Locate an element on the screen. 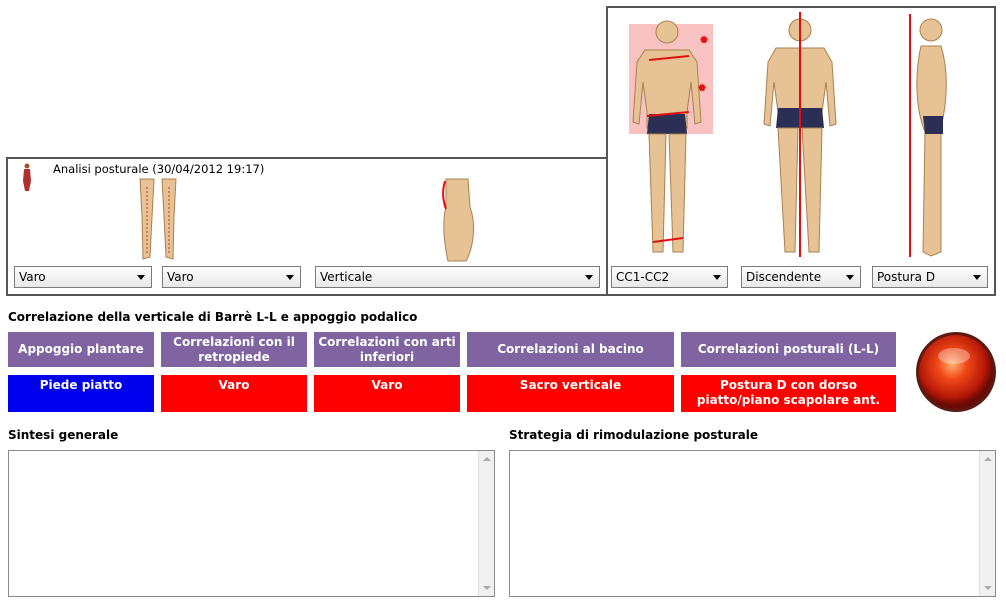 Image resolution: width=1006 pixels, height=611 pixels. strategy-scrollbar is located at coordinates (987, 523).